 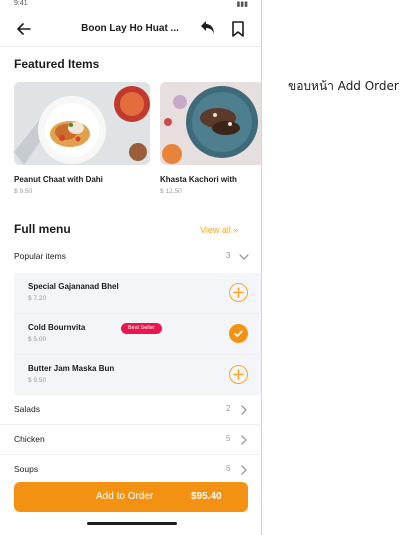 I want to click on menu-item-name: Cold Bournvita, so click(x=57, y=327).